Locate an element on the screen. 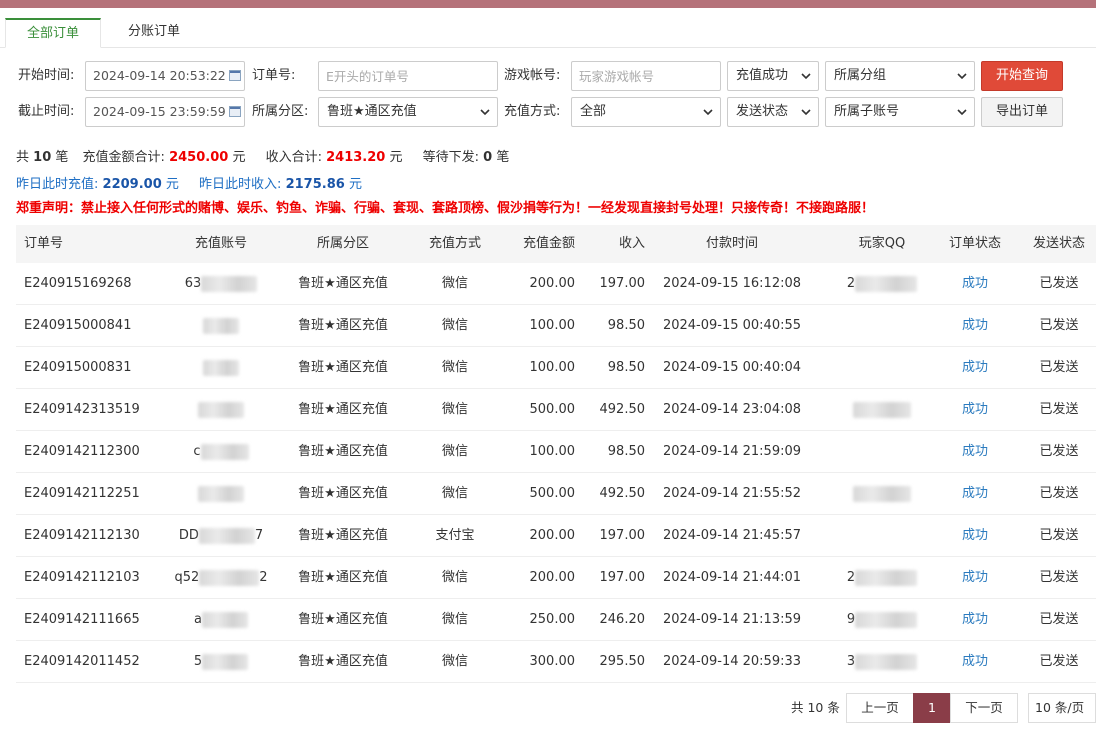 Image resolution: width=1096 pixels, height=748 pixels. page-size-value: 10 条/页 is located at coordinates (1060, 707).